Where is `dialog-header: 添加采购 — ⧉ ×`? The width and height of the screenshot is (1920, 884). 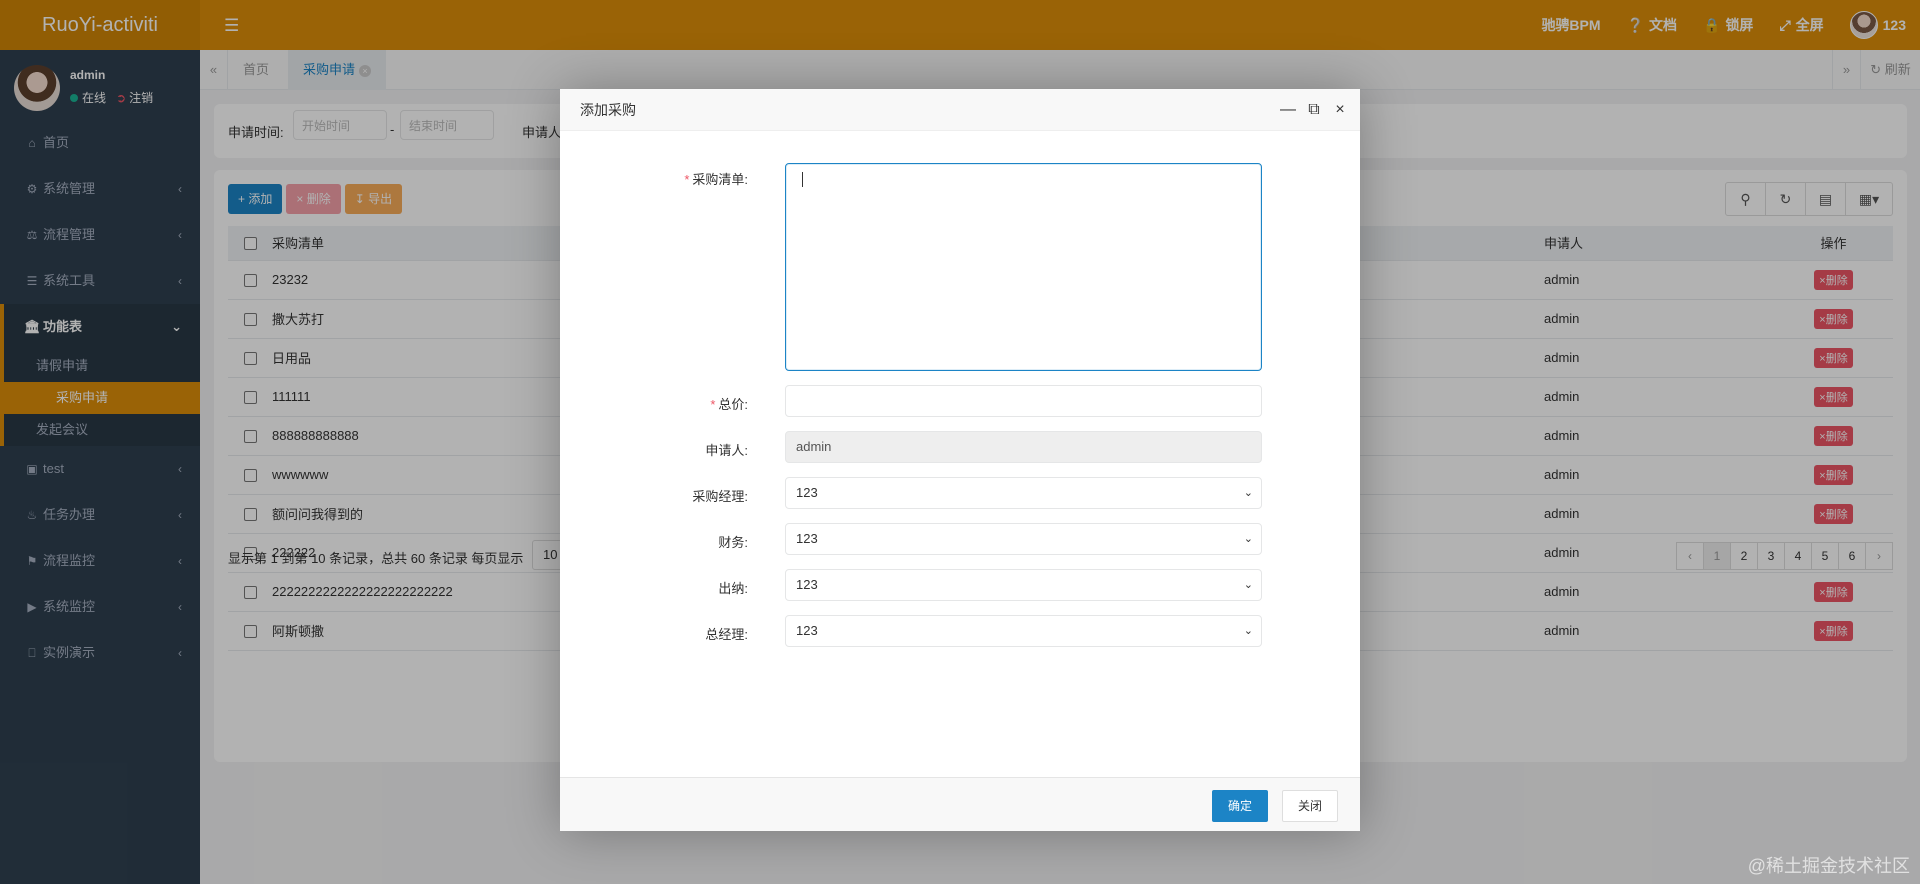
dialog-header: 添加采购 — ⧉ × is located at coordinates (960, 110).